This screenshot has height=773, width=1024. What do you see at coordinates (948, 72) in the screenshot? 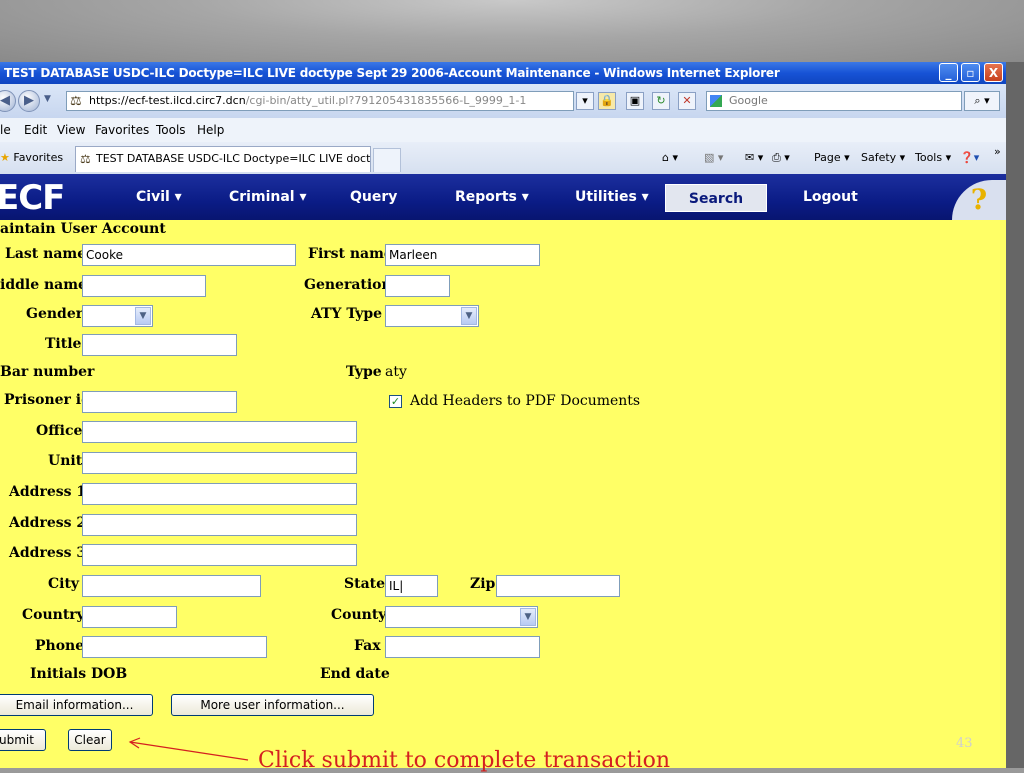
I see `minimize-button: _` at bounding box center [948, 72].